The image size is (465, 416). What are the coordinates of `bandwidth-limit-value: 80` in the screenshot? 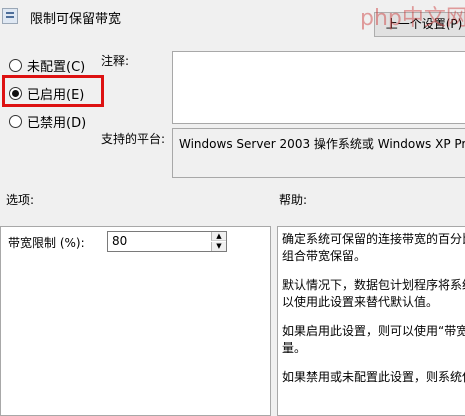 It's located at (120, 241).